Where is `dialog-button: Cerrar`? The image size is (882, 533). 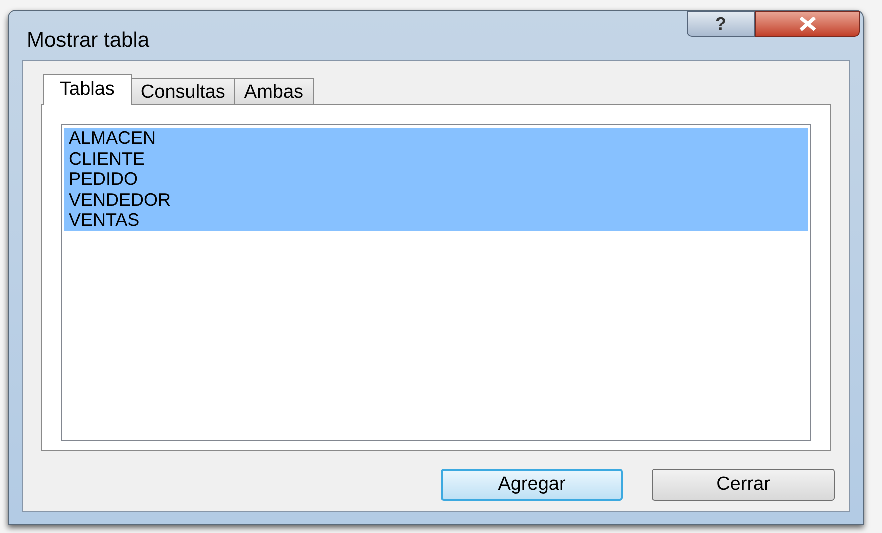
dialog-button: Cerrar is located at coordinates (743, 485).